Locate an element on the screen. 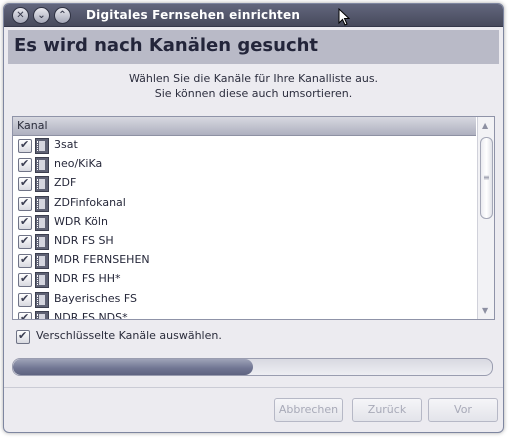 This screenshot has width=512, height=438. maximize-icon: ⌃ is located at coordinates (62, 15).